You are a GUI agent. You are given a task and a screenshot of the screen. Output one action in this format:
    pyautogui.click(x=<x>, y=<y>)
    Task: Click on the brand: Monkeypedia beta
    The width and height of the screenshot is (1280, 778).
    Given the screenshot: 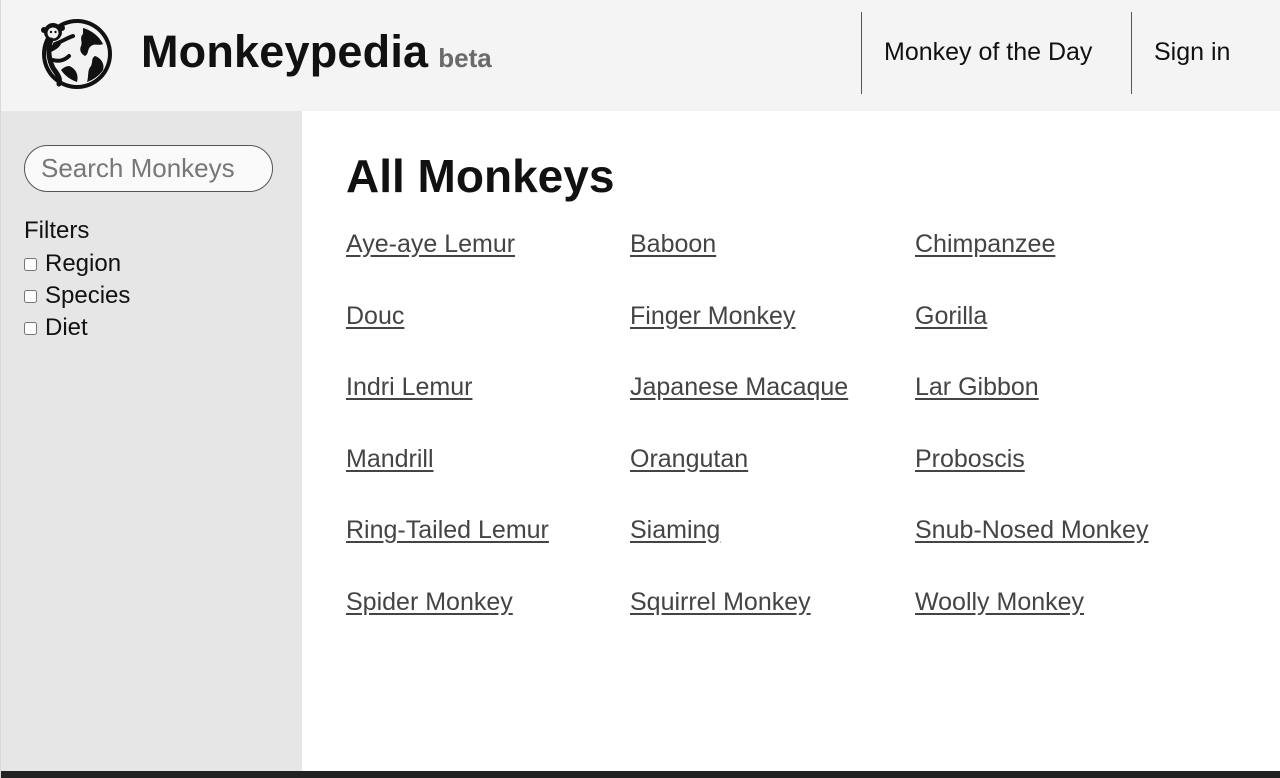 What is the action you would take?
    pyautogui.click(x=316, y=52)
    